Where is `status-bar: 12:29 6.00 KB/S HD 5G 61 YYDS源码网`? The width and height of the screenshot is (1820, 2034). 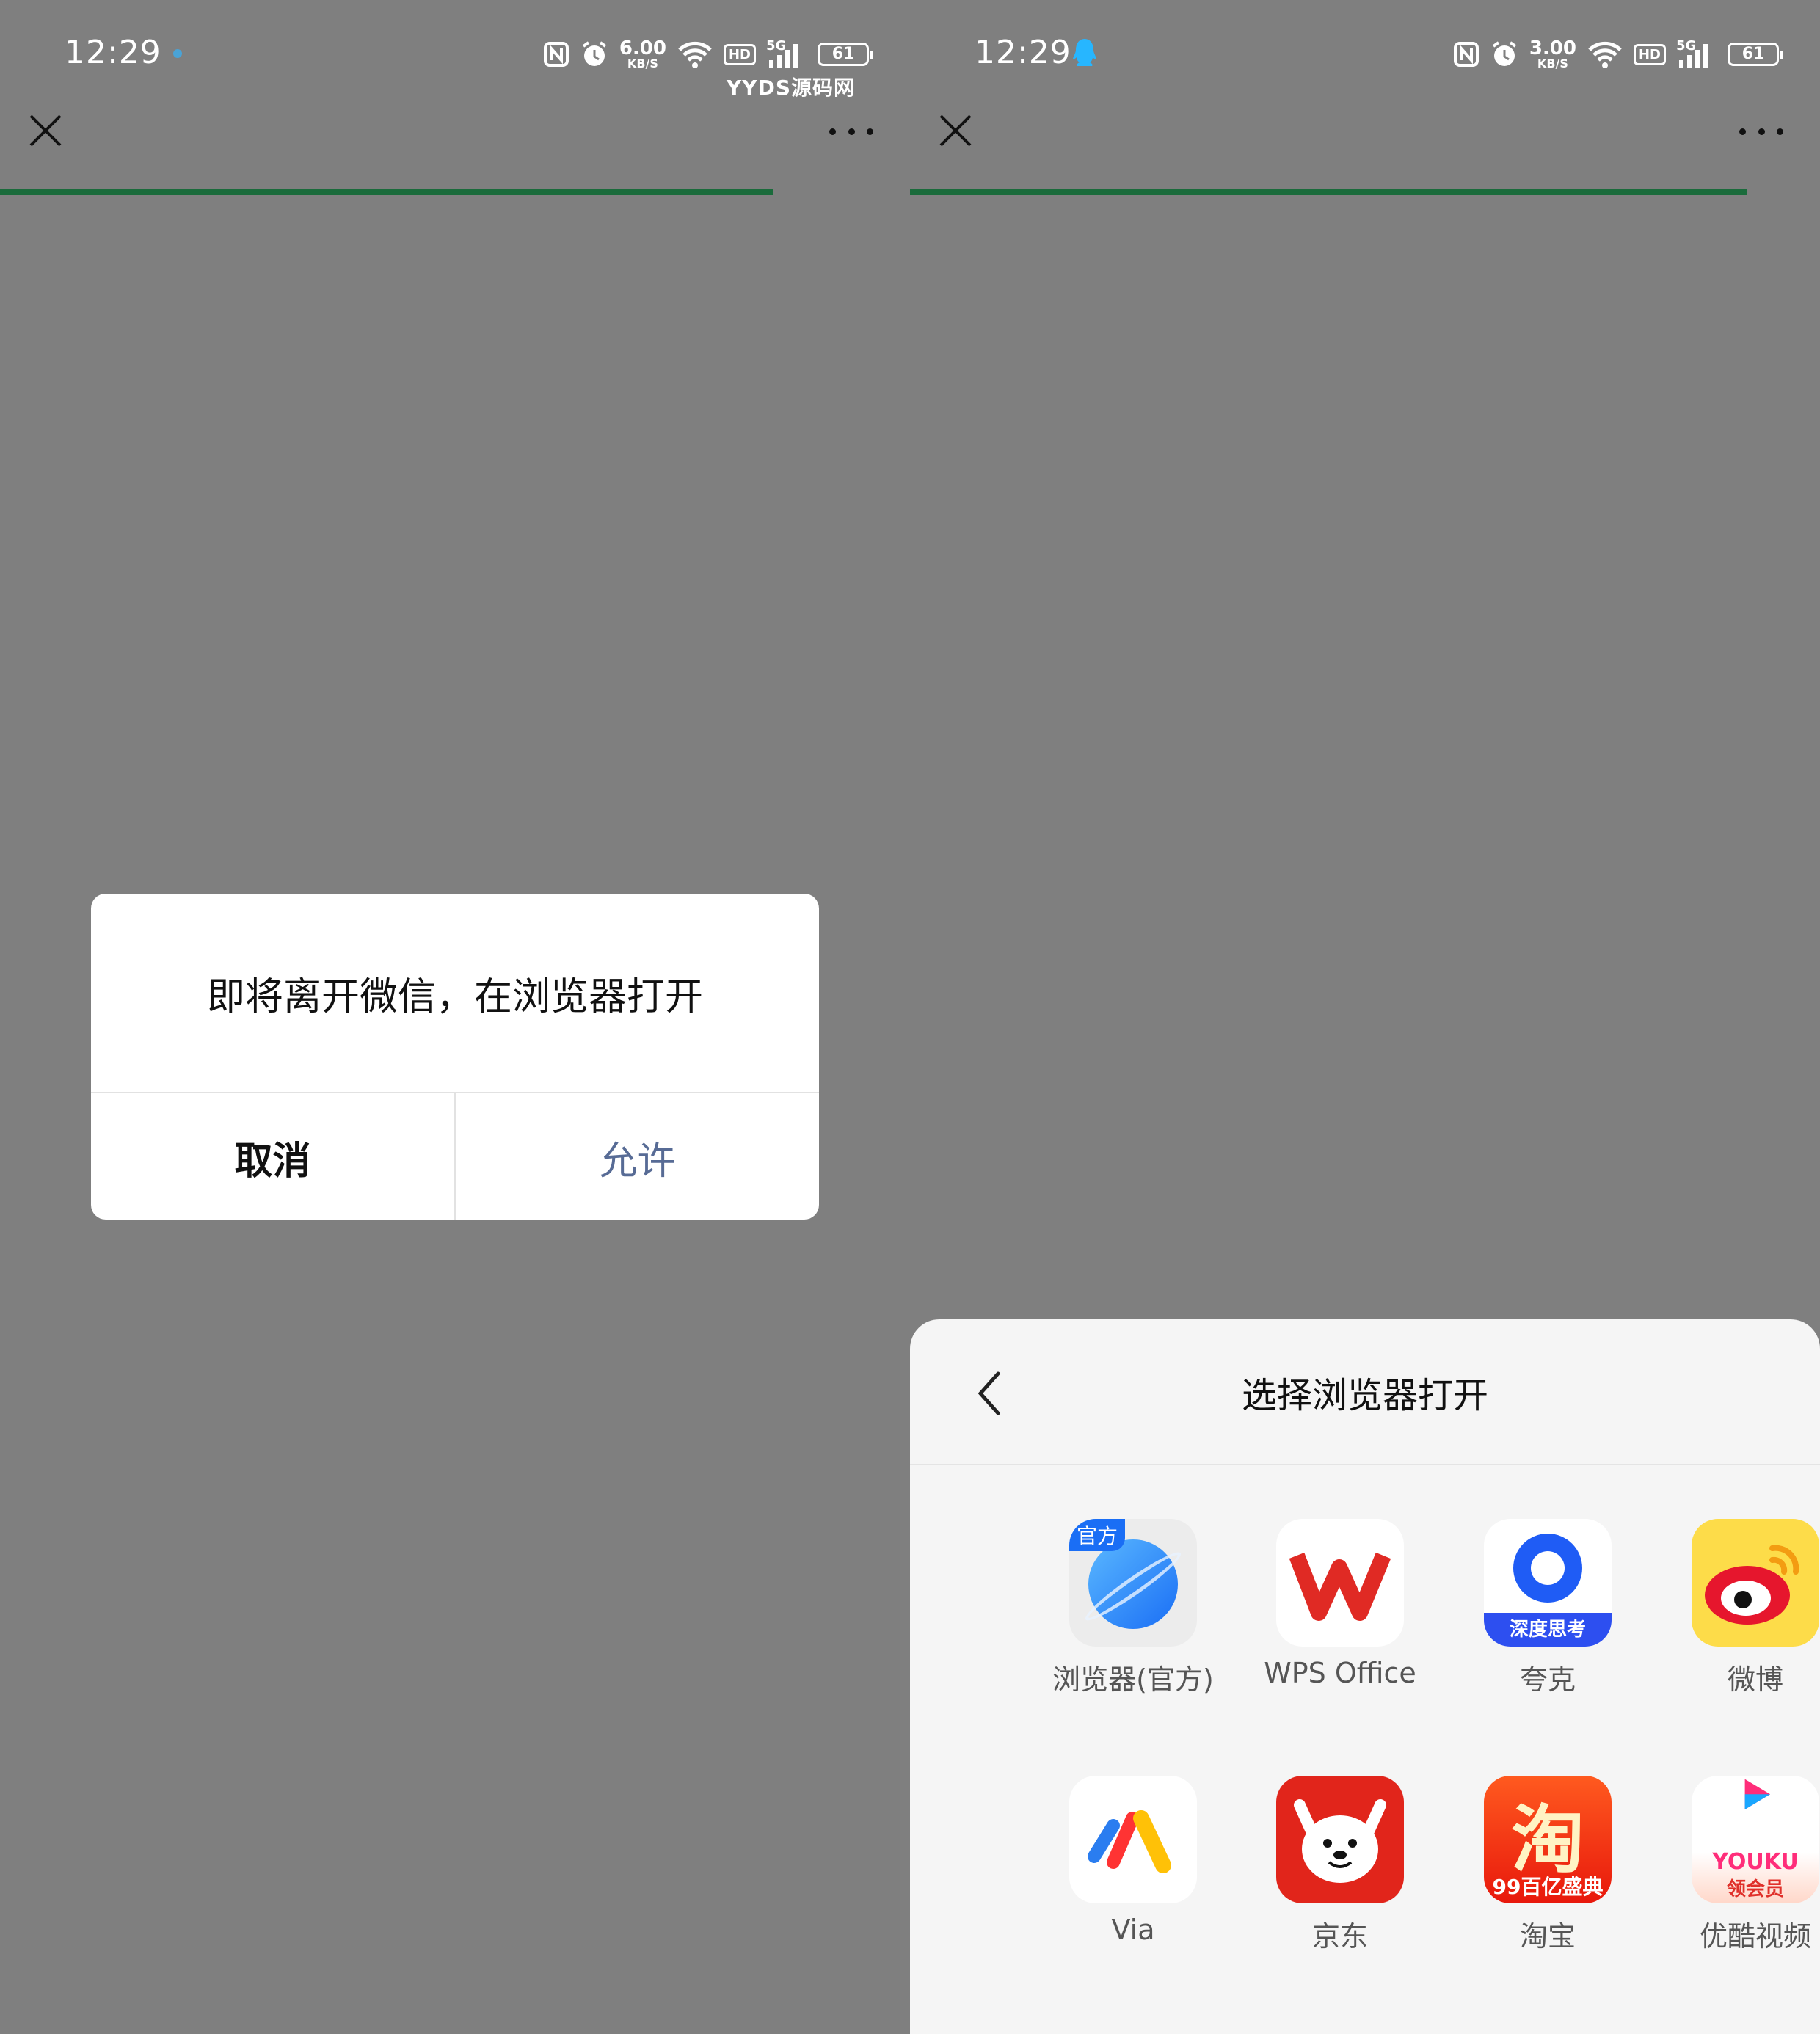
status-bar: 12:29 6.00 KB/S HD 5G 61 YYDS源码网 is located at coordinates (455, 50).